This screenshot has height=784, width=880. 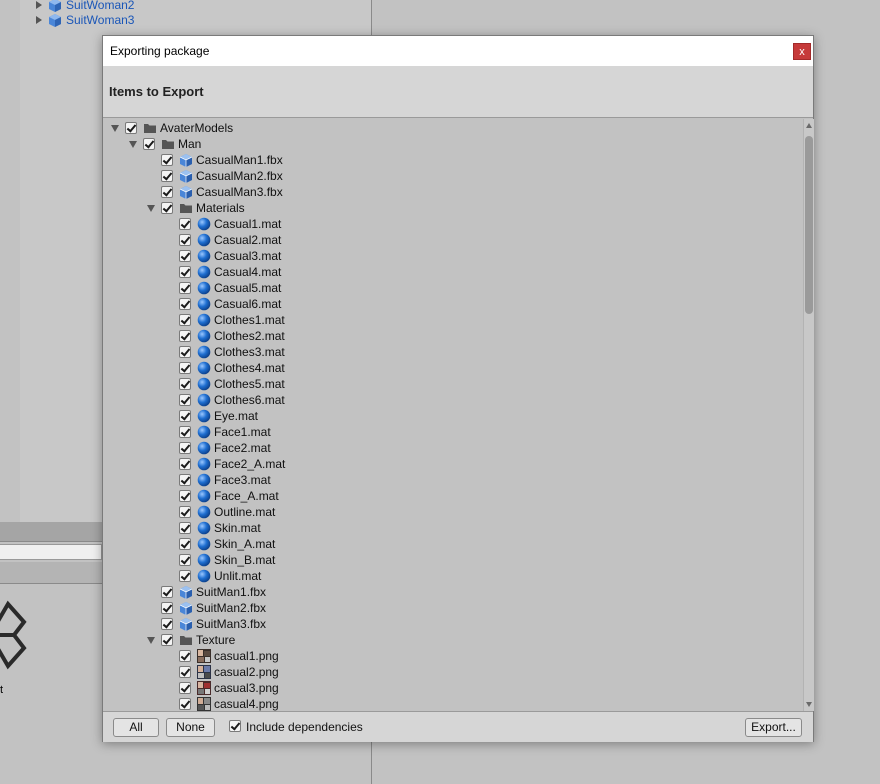 What do you see at coordinates (453, 224) in the screenshot?
I see `tree-row: Casual1.mat` at bounding box center [453, 224].